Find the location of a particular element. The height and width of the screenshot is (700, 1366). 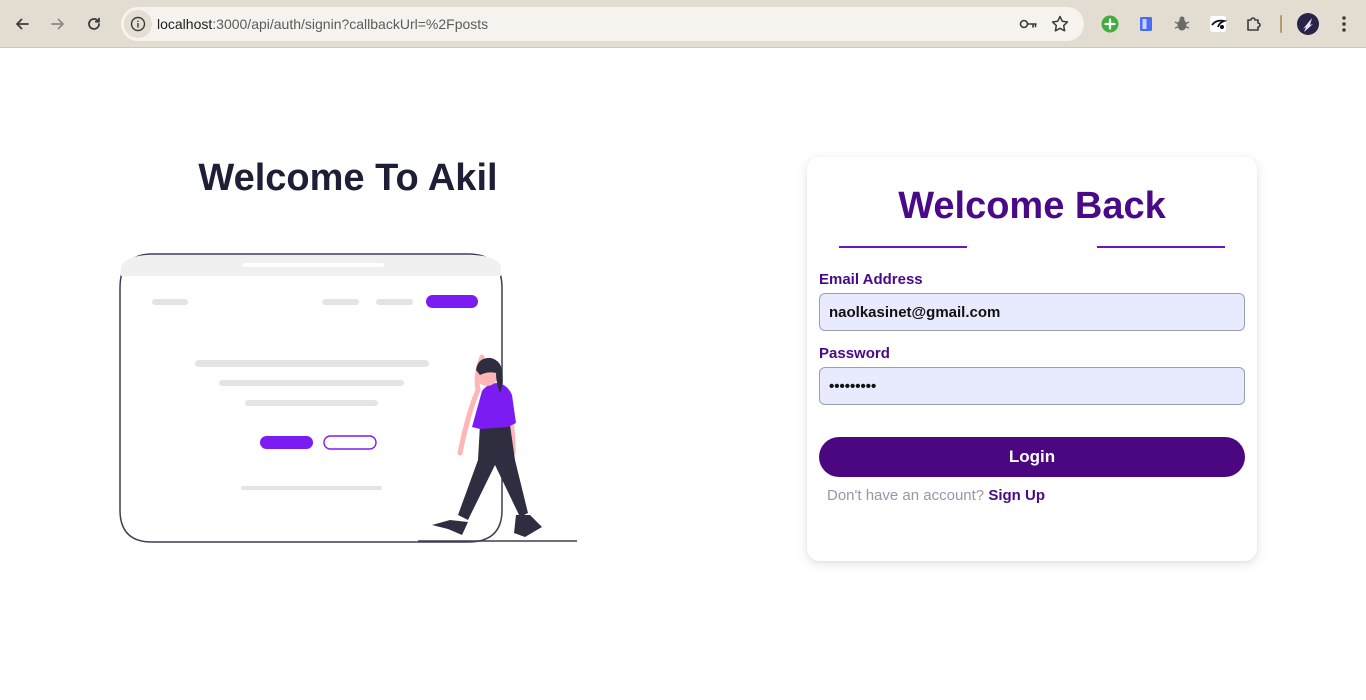

star-icon is located at coordinates (1060, 23).